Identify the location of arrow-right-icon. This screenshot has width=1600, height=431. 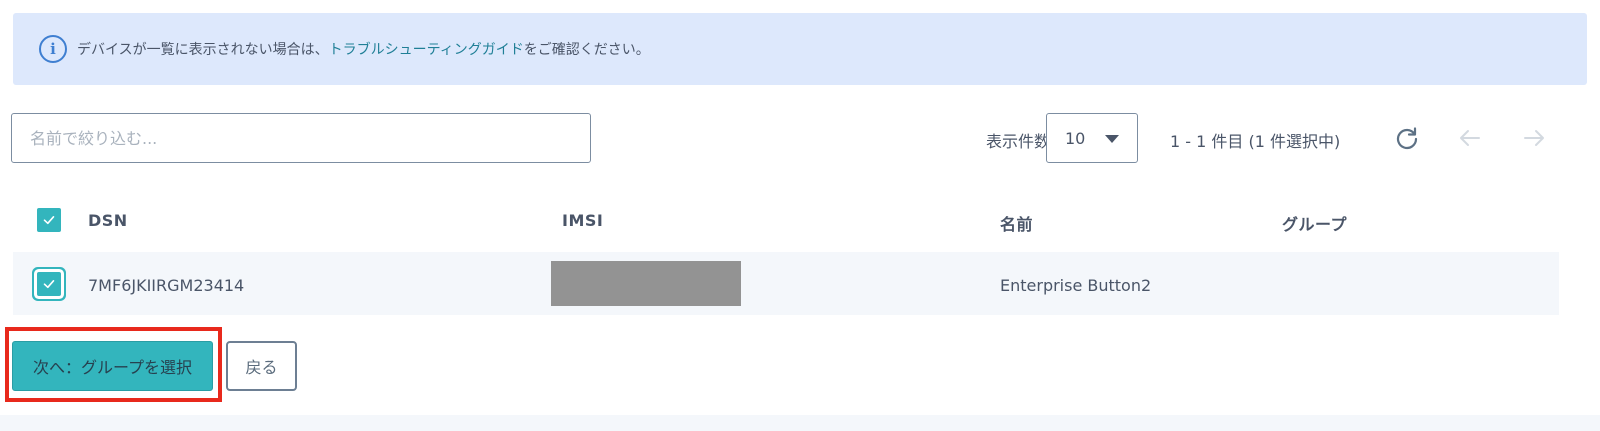
(1534, 138).